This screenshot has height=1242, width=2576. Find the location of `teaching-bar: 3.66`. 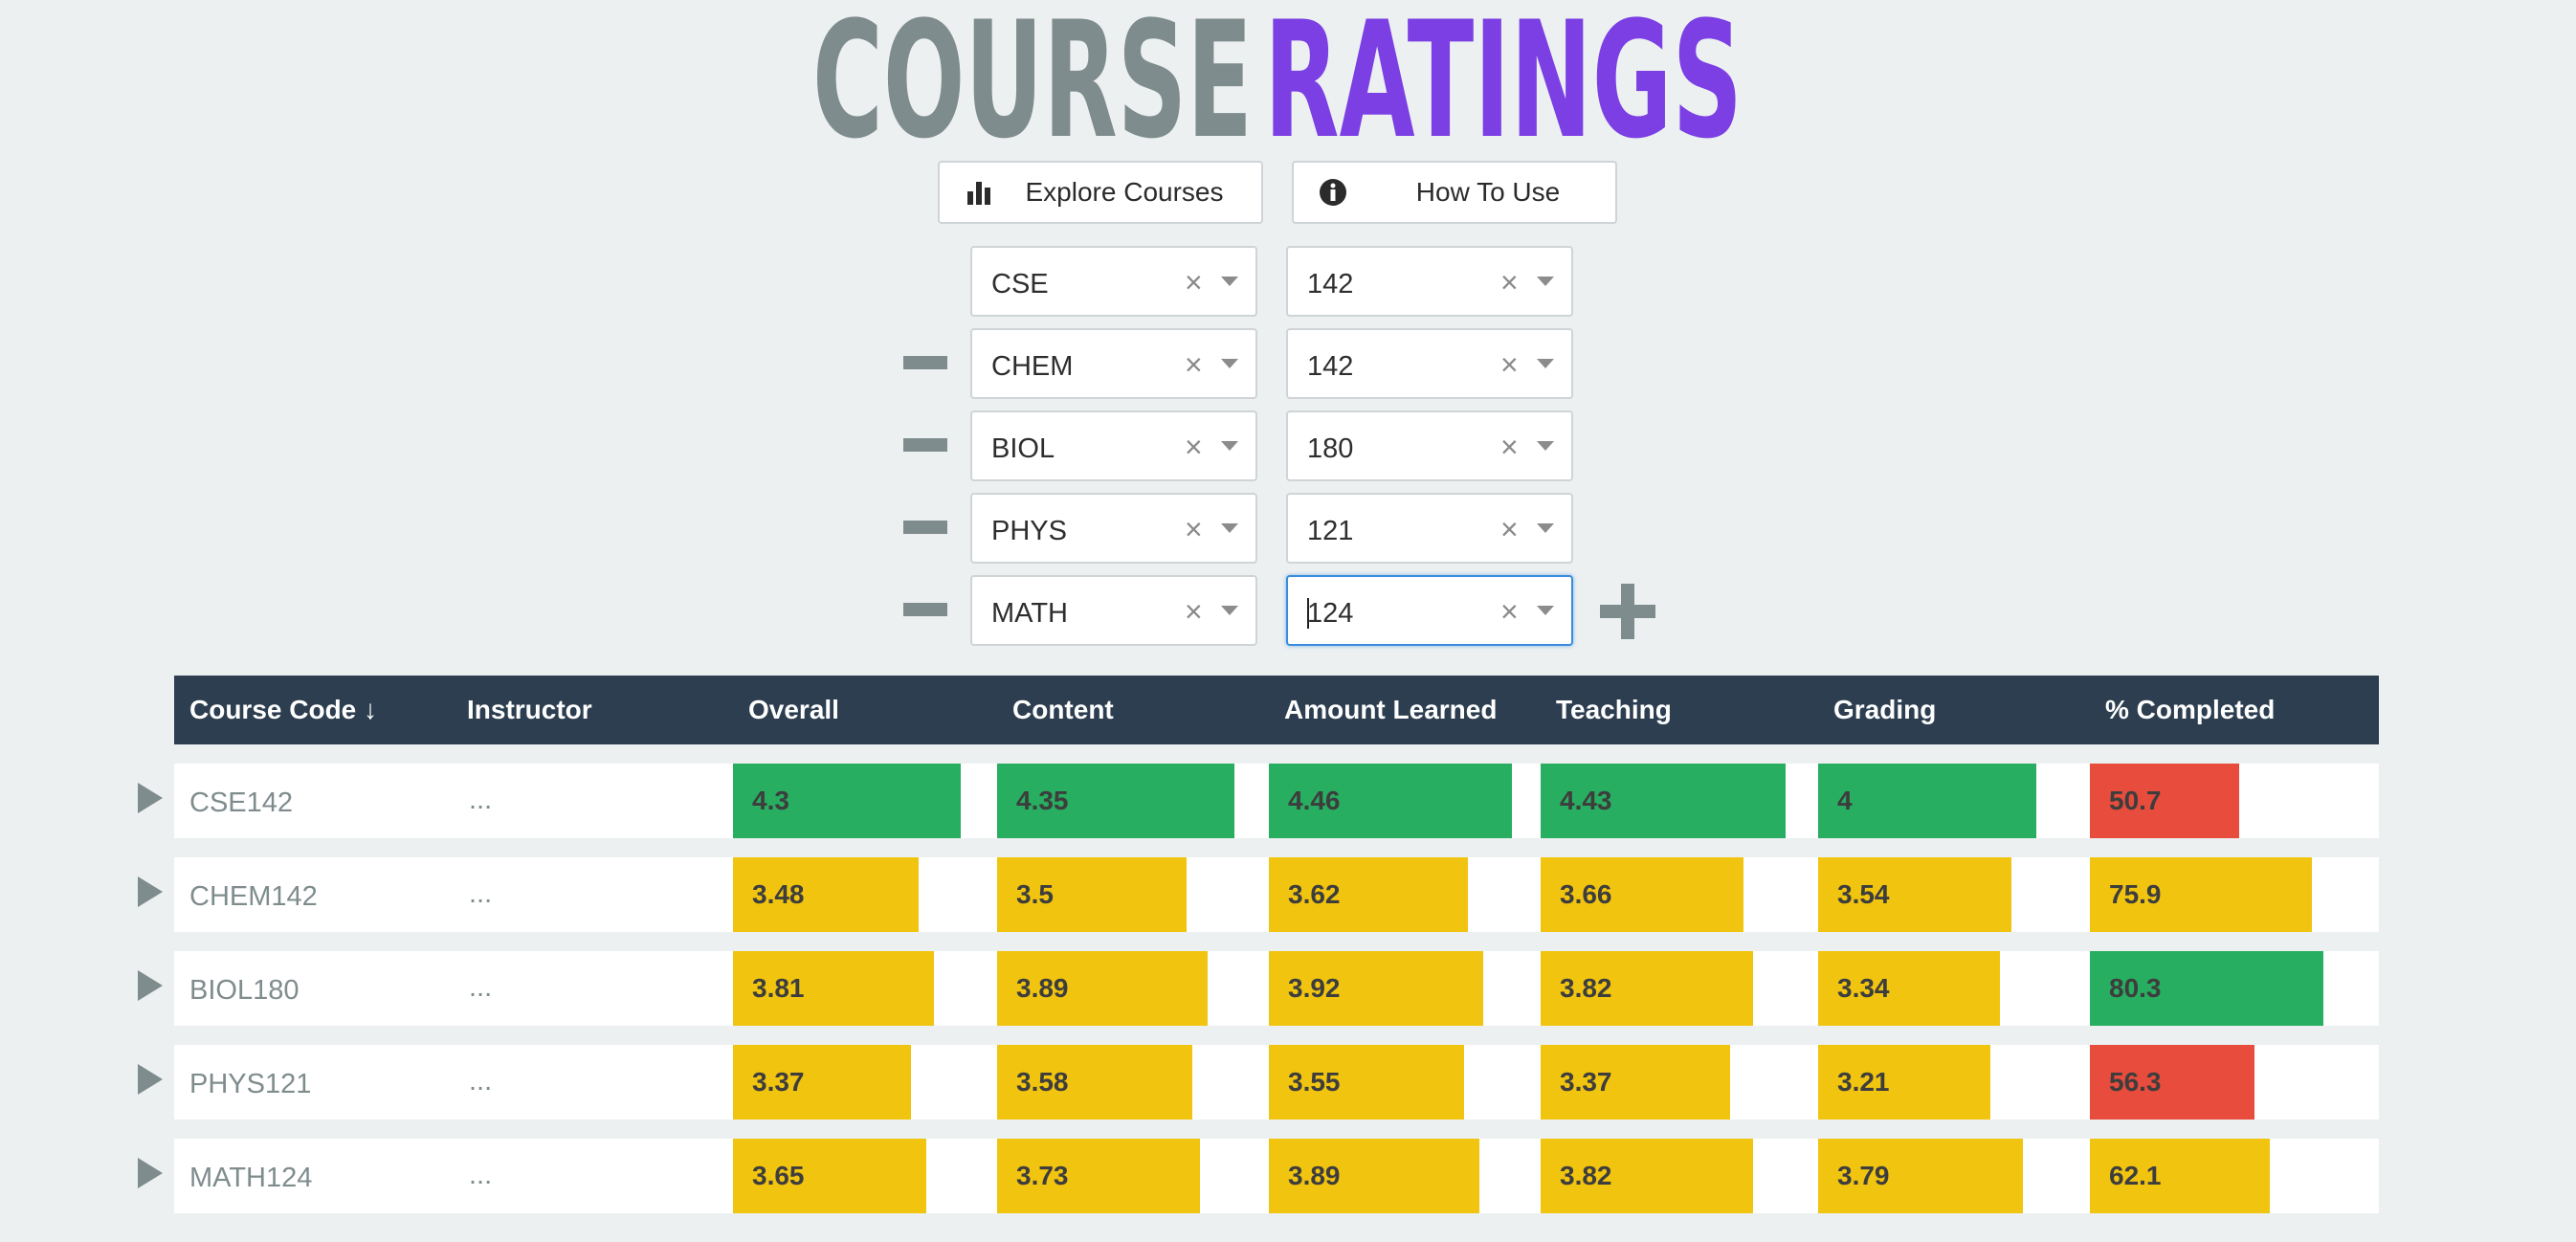

teaching-bar: 3.66 is located at coordinates (1642, 894).